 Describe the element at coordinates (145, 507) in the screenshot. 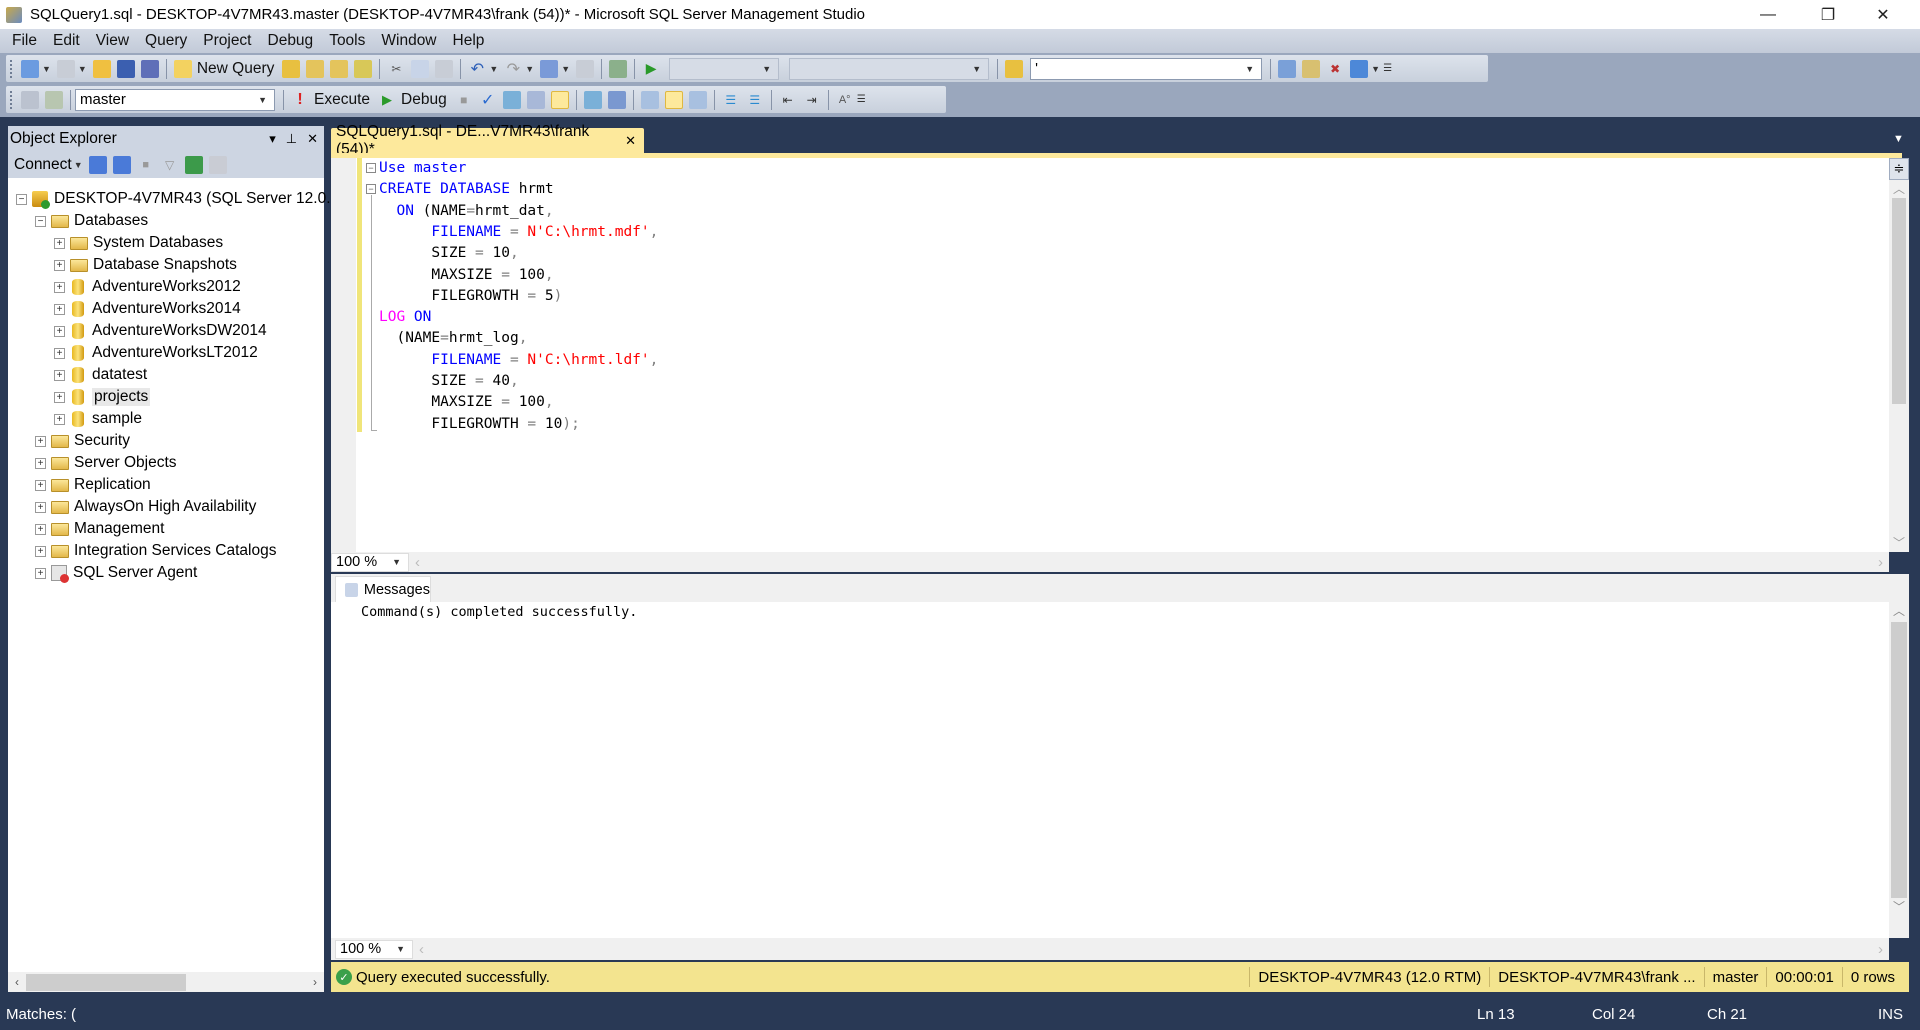

I see `tree-node: + AlwaysOn High Availability` at that location.